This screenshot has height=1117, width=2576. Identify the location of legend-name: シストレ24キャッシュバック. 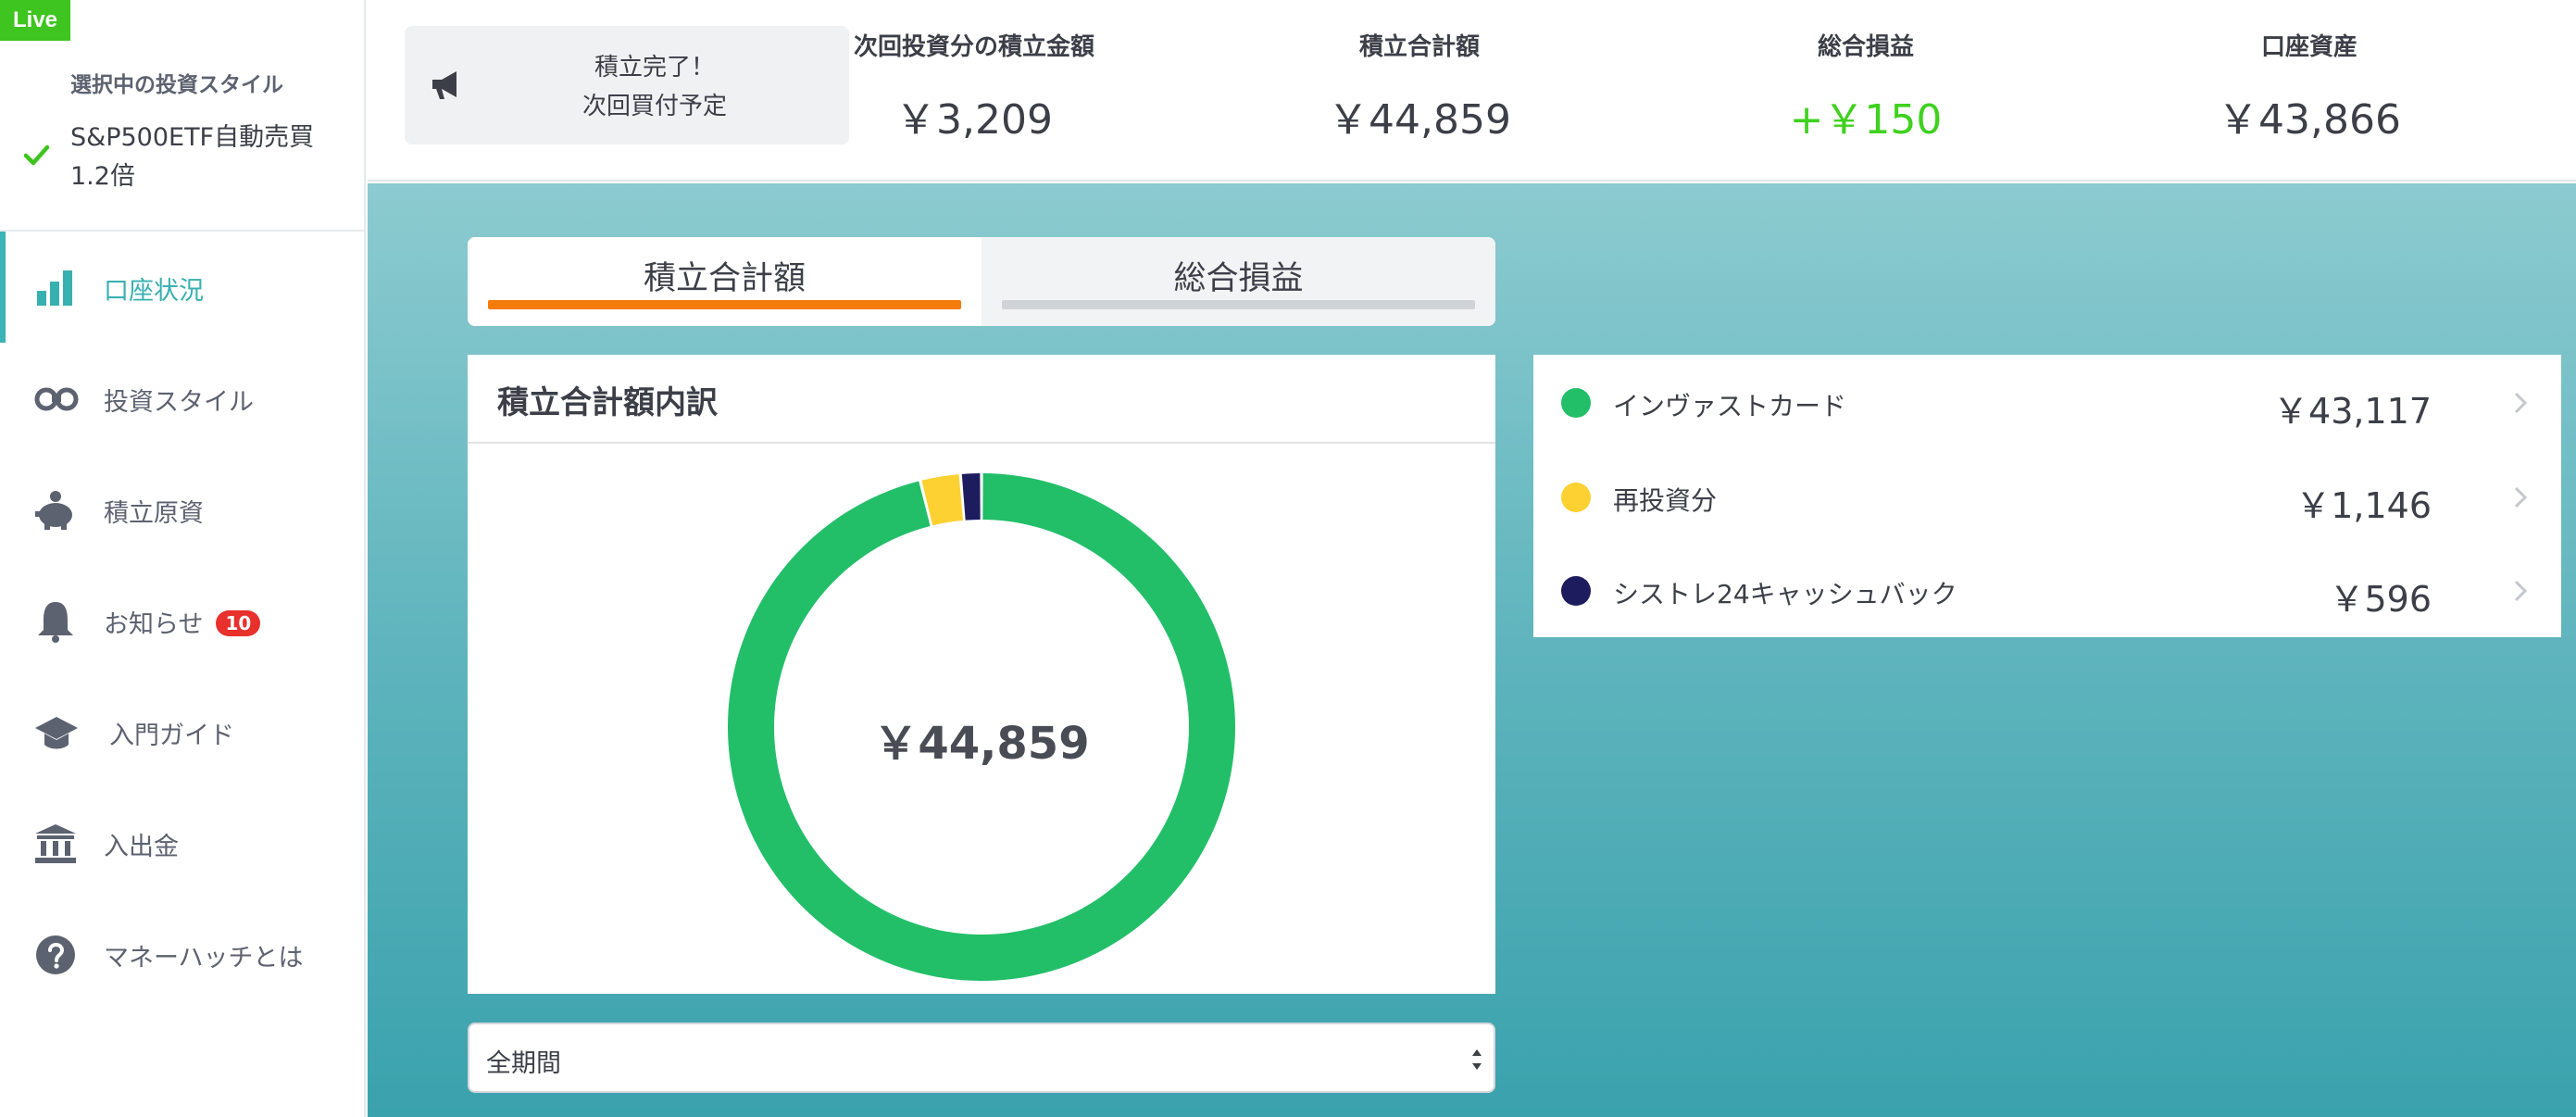
(1785, 594).